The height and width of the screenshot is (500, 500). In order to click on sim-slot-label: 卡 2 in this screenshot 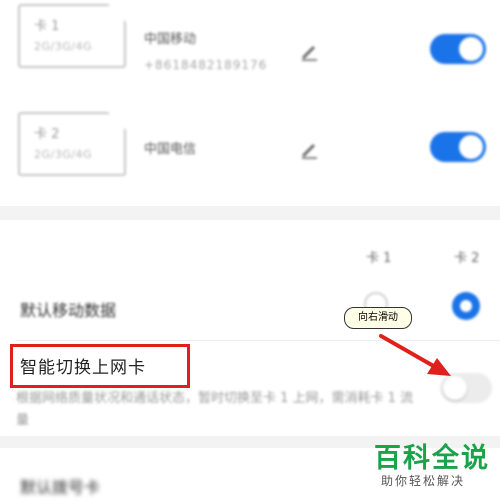, I will do `click(47, 134)`.